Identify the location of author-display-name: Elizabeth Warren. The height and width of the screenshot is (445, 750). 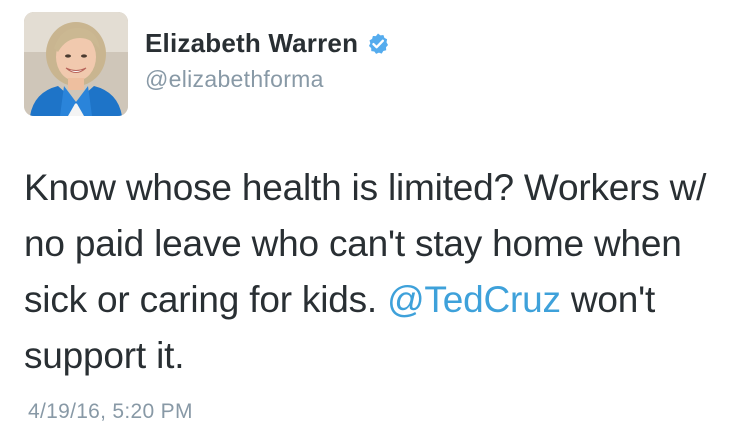
(251, 43).